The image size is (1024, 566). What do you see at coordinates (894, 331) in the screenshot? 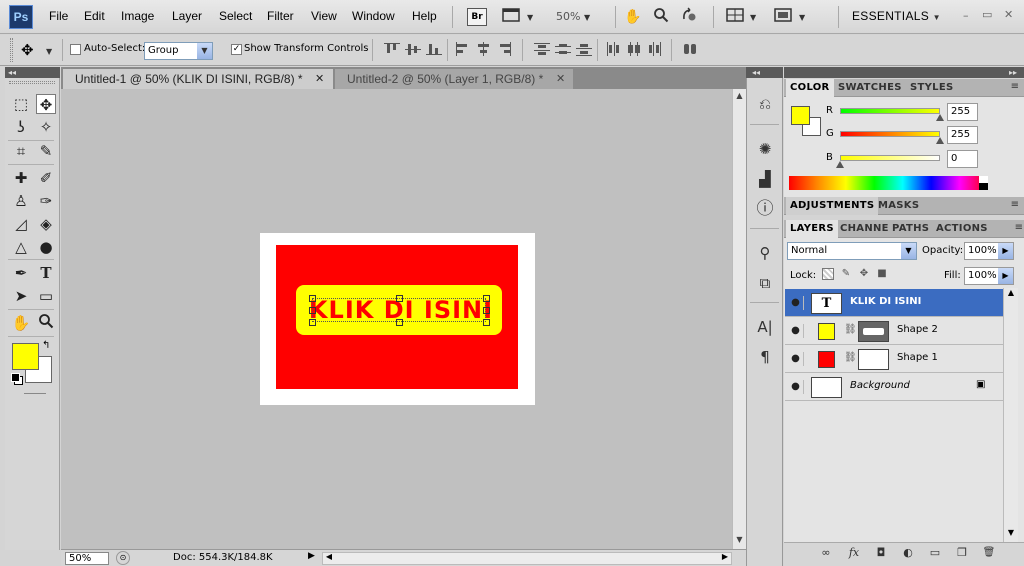
I see `layer-row-shape-2: ● ⛓ Shape 2` at bounding box center [894, 331].